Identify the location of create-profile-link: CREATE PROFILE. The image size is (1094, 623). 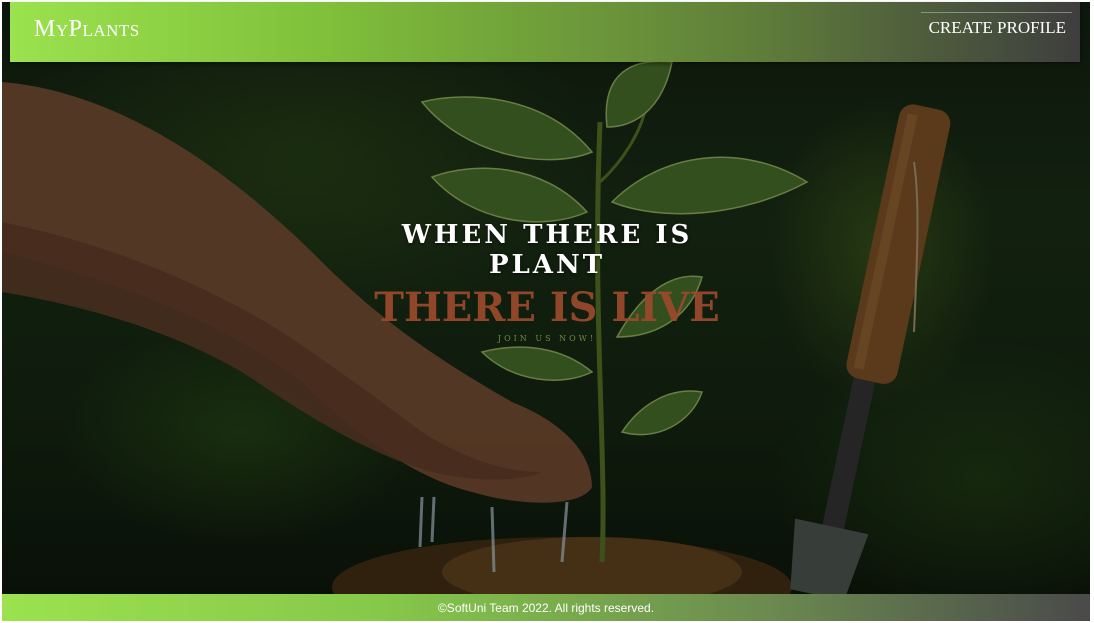
(996, 25).